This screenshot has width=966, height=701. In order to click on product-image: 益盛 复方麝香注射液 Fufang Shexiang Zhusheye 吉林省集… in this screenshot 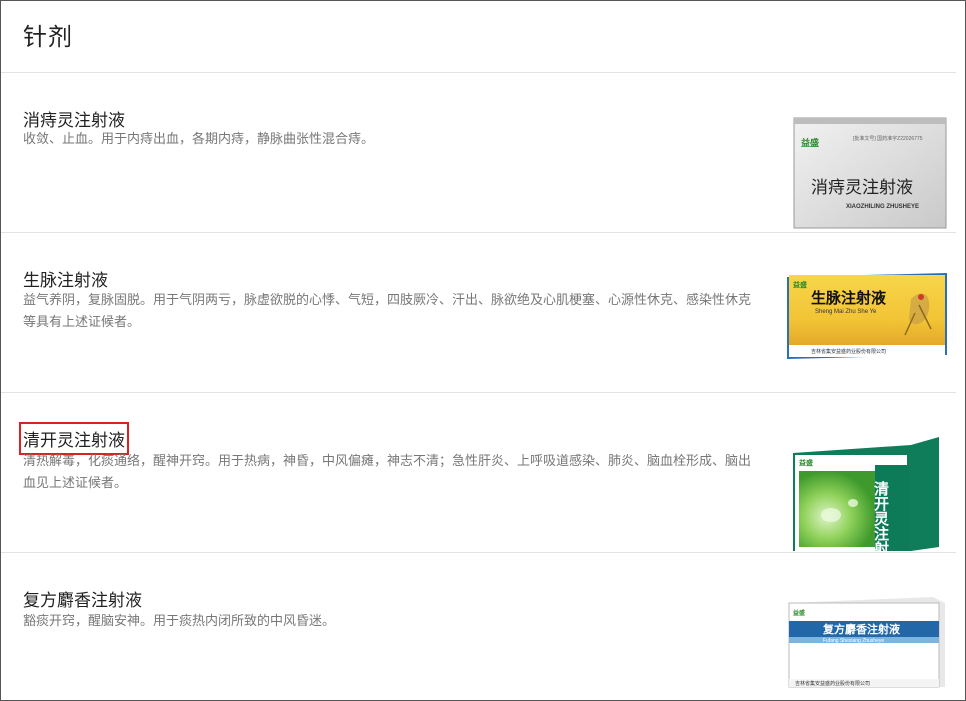, I will do `click(866, 641)`.